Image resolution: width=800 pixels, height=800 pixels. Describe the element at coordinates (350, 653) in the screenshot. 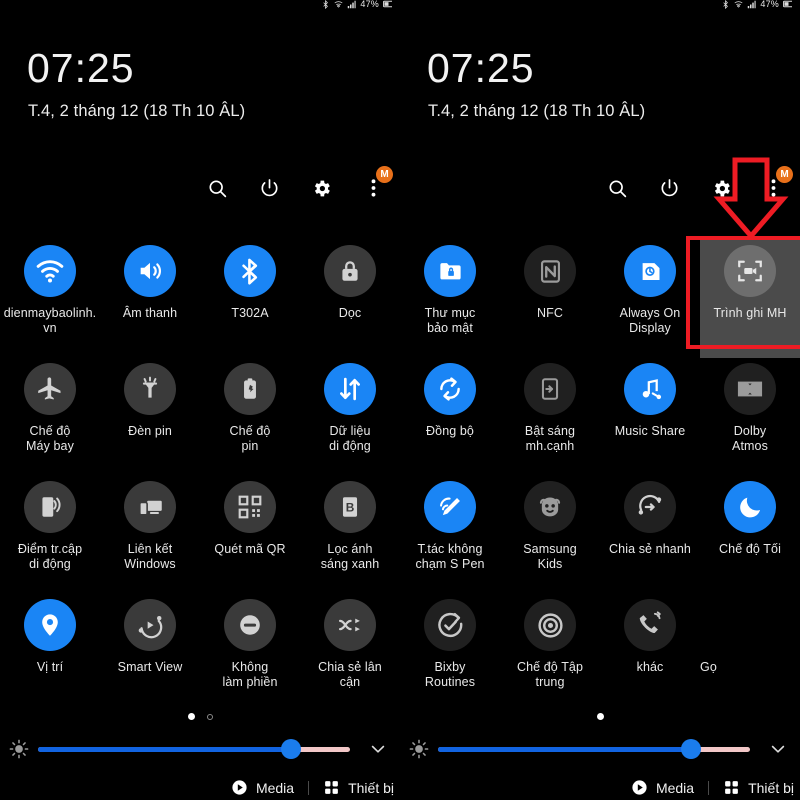

I see `tile-nearby-share: Chia sẻ lân cận` at that location.